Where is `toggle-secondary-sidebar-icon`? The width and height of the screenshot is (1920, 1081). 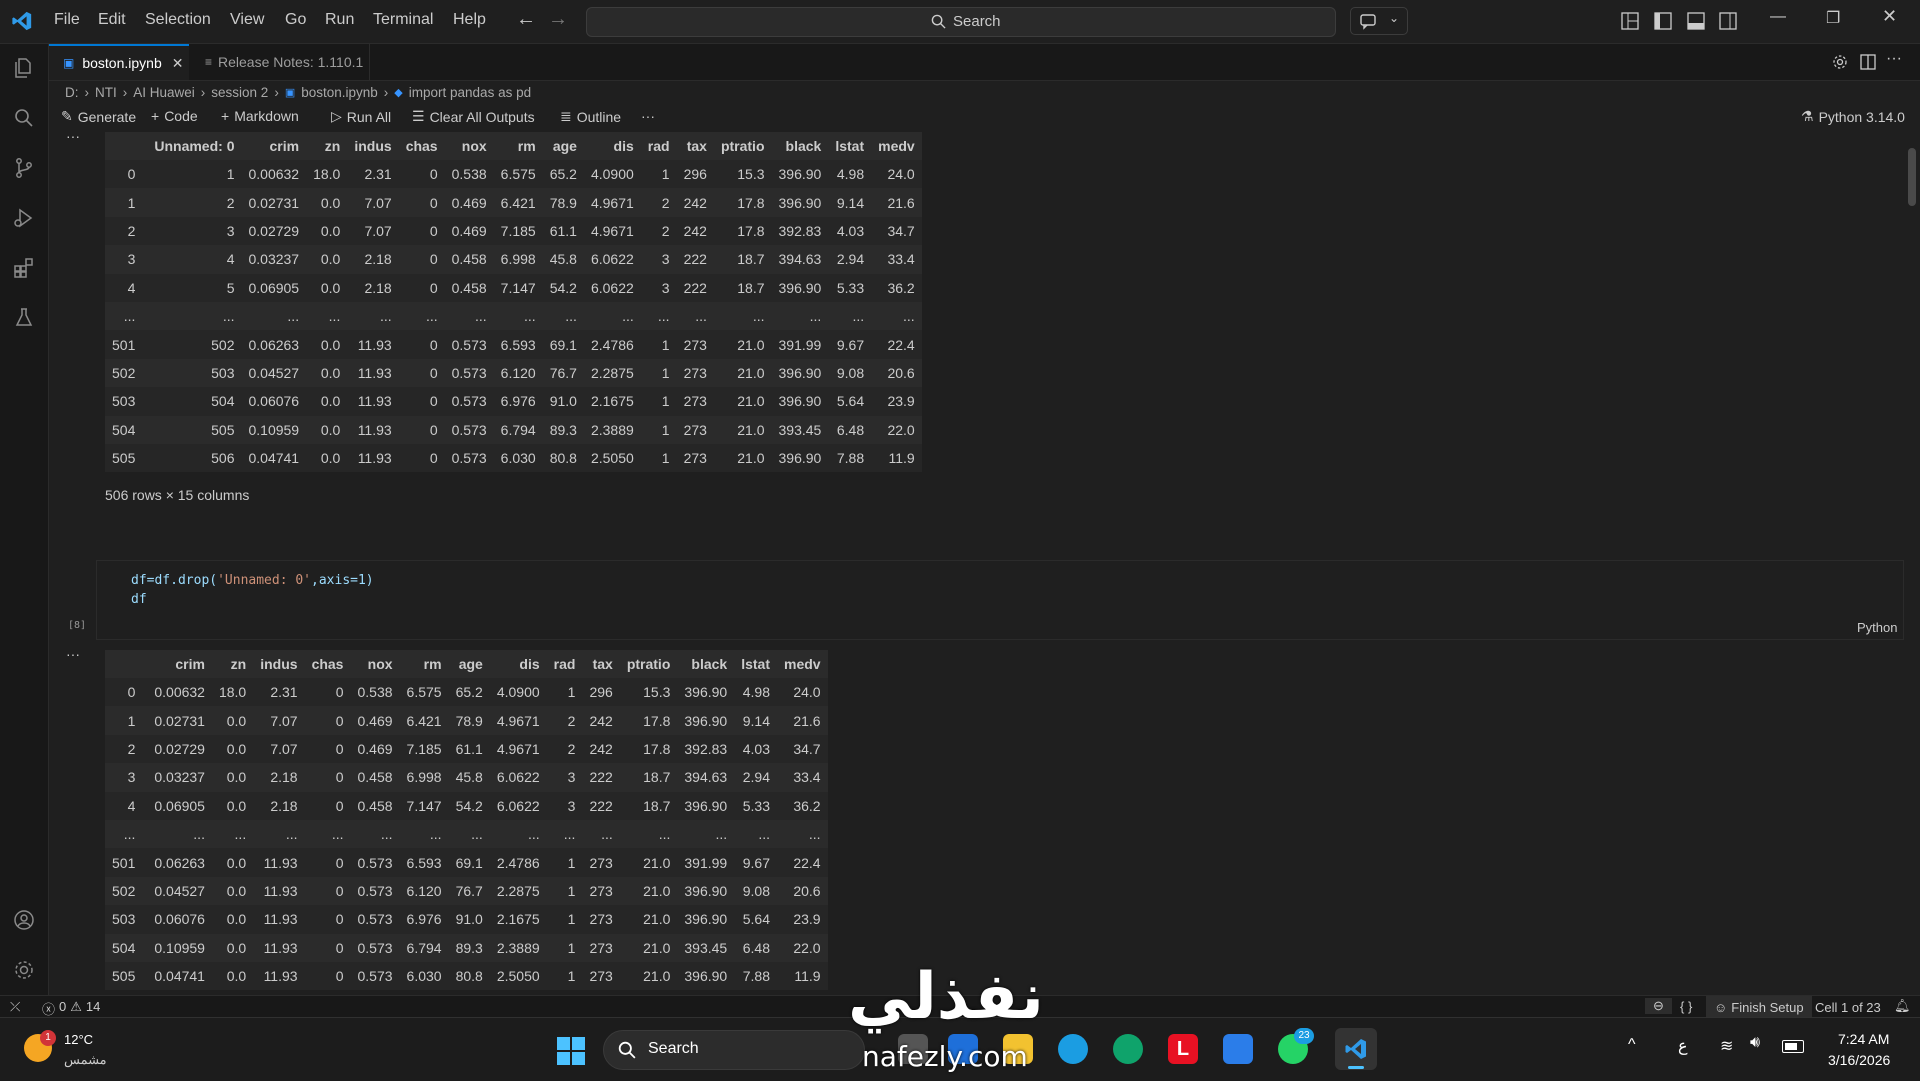
toggle-secondary-sidebar-icon is located at coordinates (1728, 21).